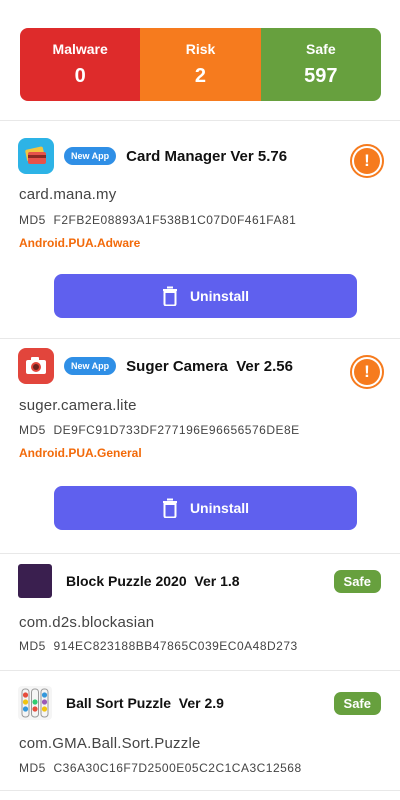 This screenshot has width=400, height=800. Describe the element at coordinates (321, 76) in the screenshot. I see `safe-count: 597` at that location.